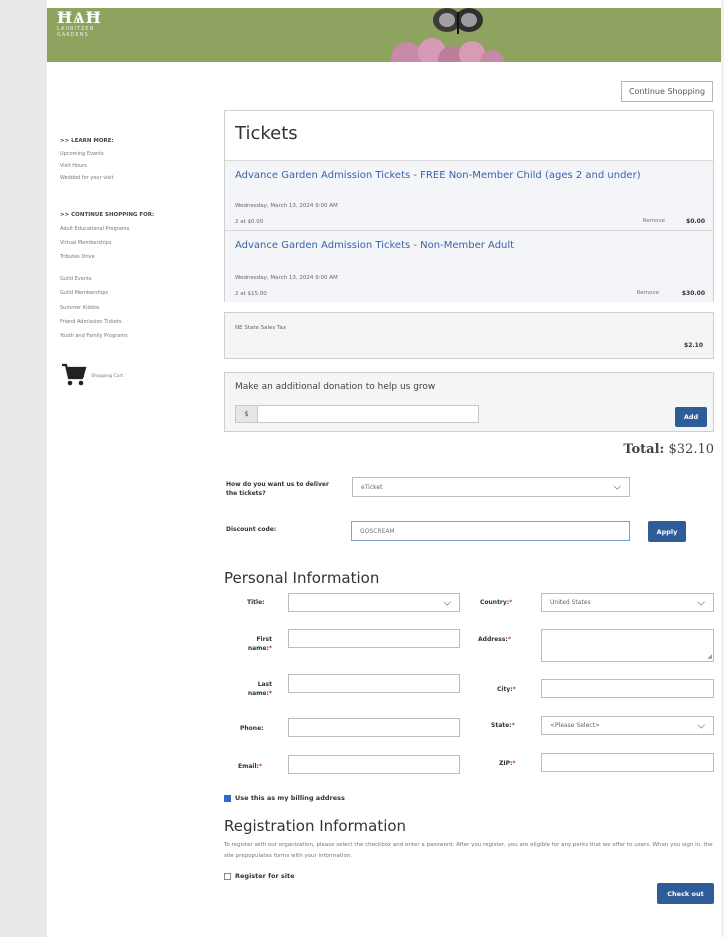 The image size is (724, 937). What do you see at coordinates (87, 141) in the screenshot?
I see `learn-more-heading: >> LEARN MORE:` at bounding box center [87, 141].